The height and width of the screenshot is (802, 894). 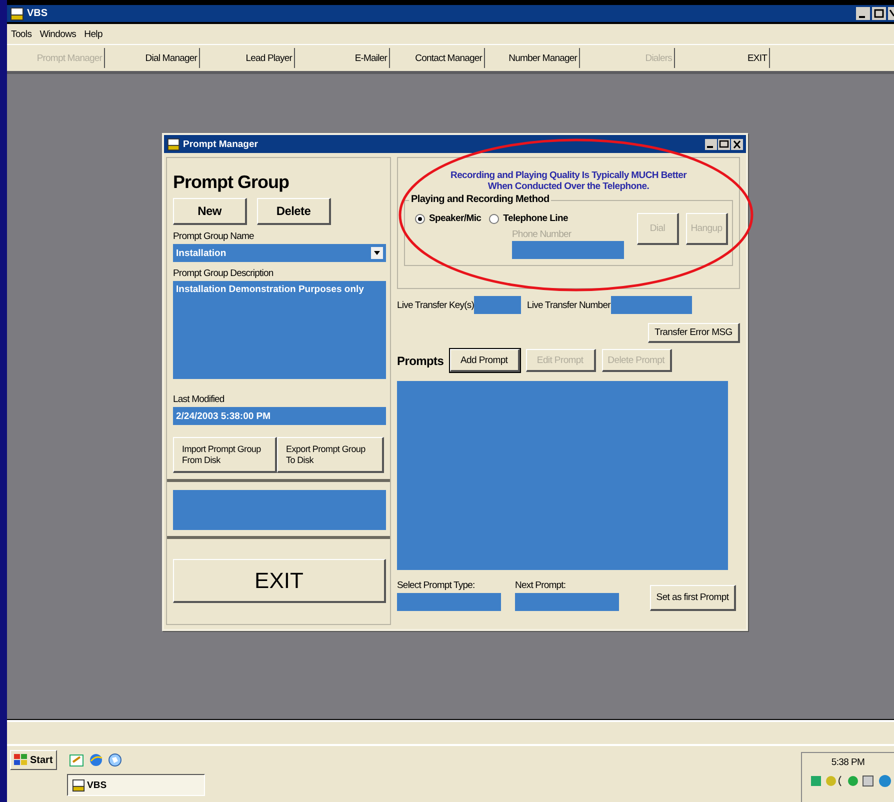 I want to click on transfer-error-button: Transfer Error MSG, so click(x=694, y=333).